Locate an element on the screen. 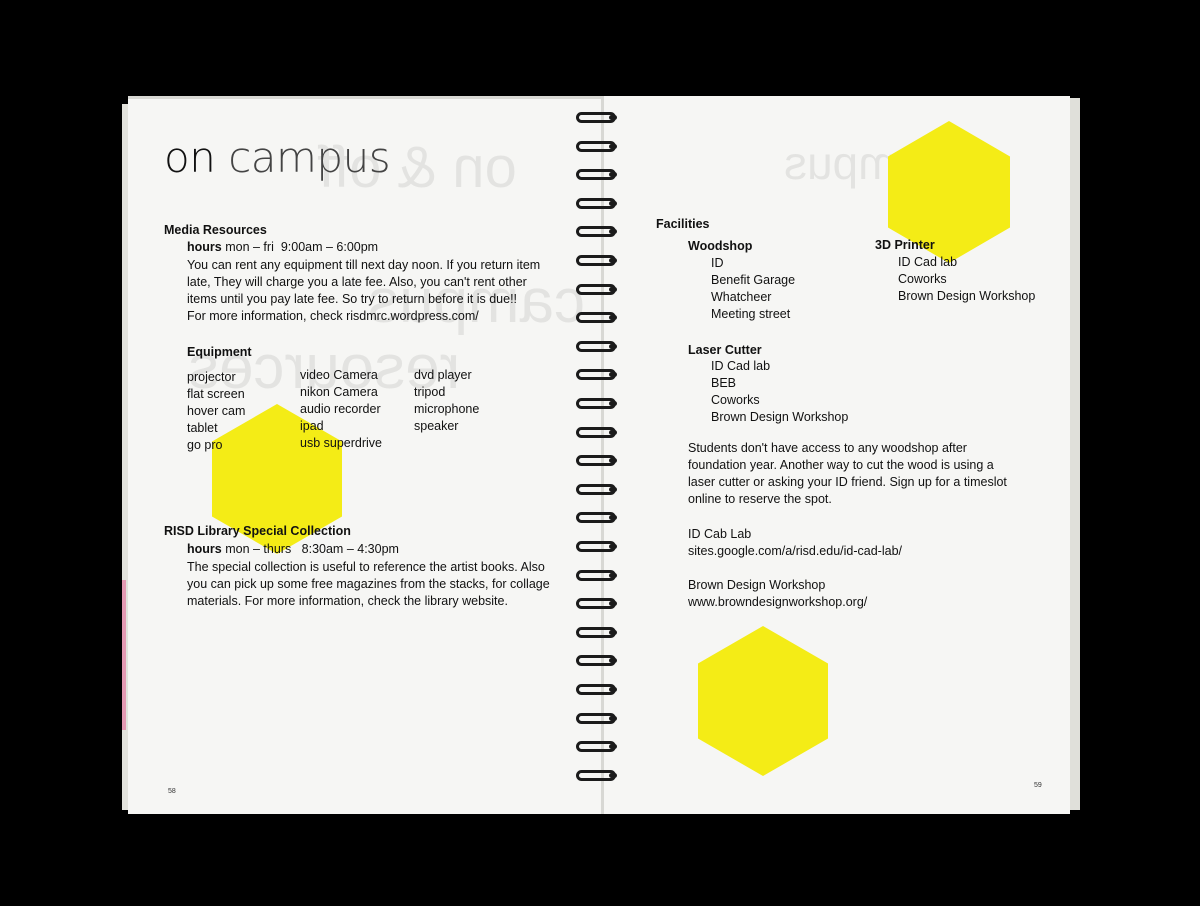  equipment-item: tripod is located at coordinates (430, 392).